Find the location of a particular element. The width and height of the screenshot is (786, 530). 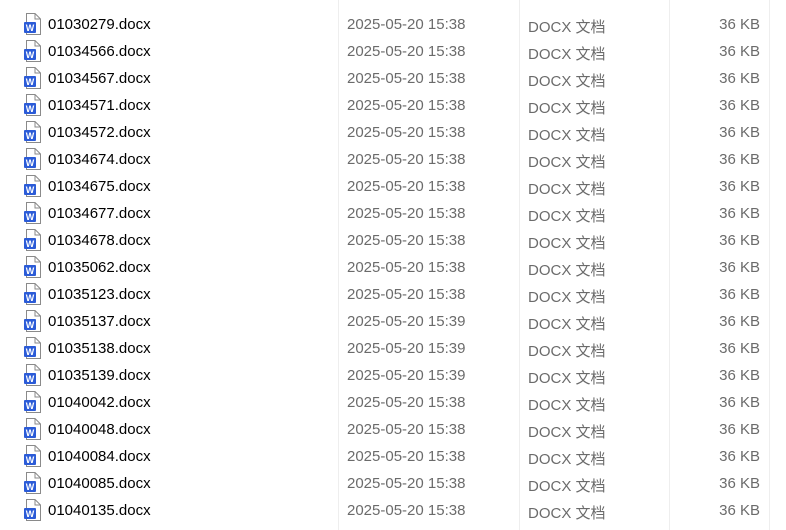

file-name: 01034678.docx is located at coordinates (99, 240).